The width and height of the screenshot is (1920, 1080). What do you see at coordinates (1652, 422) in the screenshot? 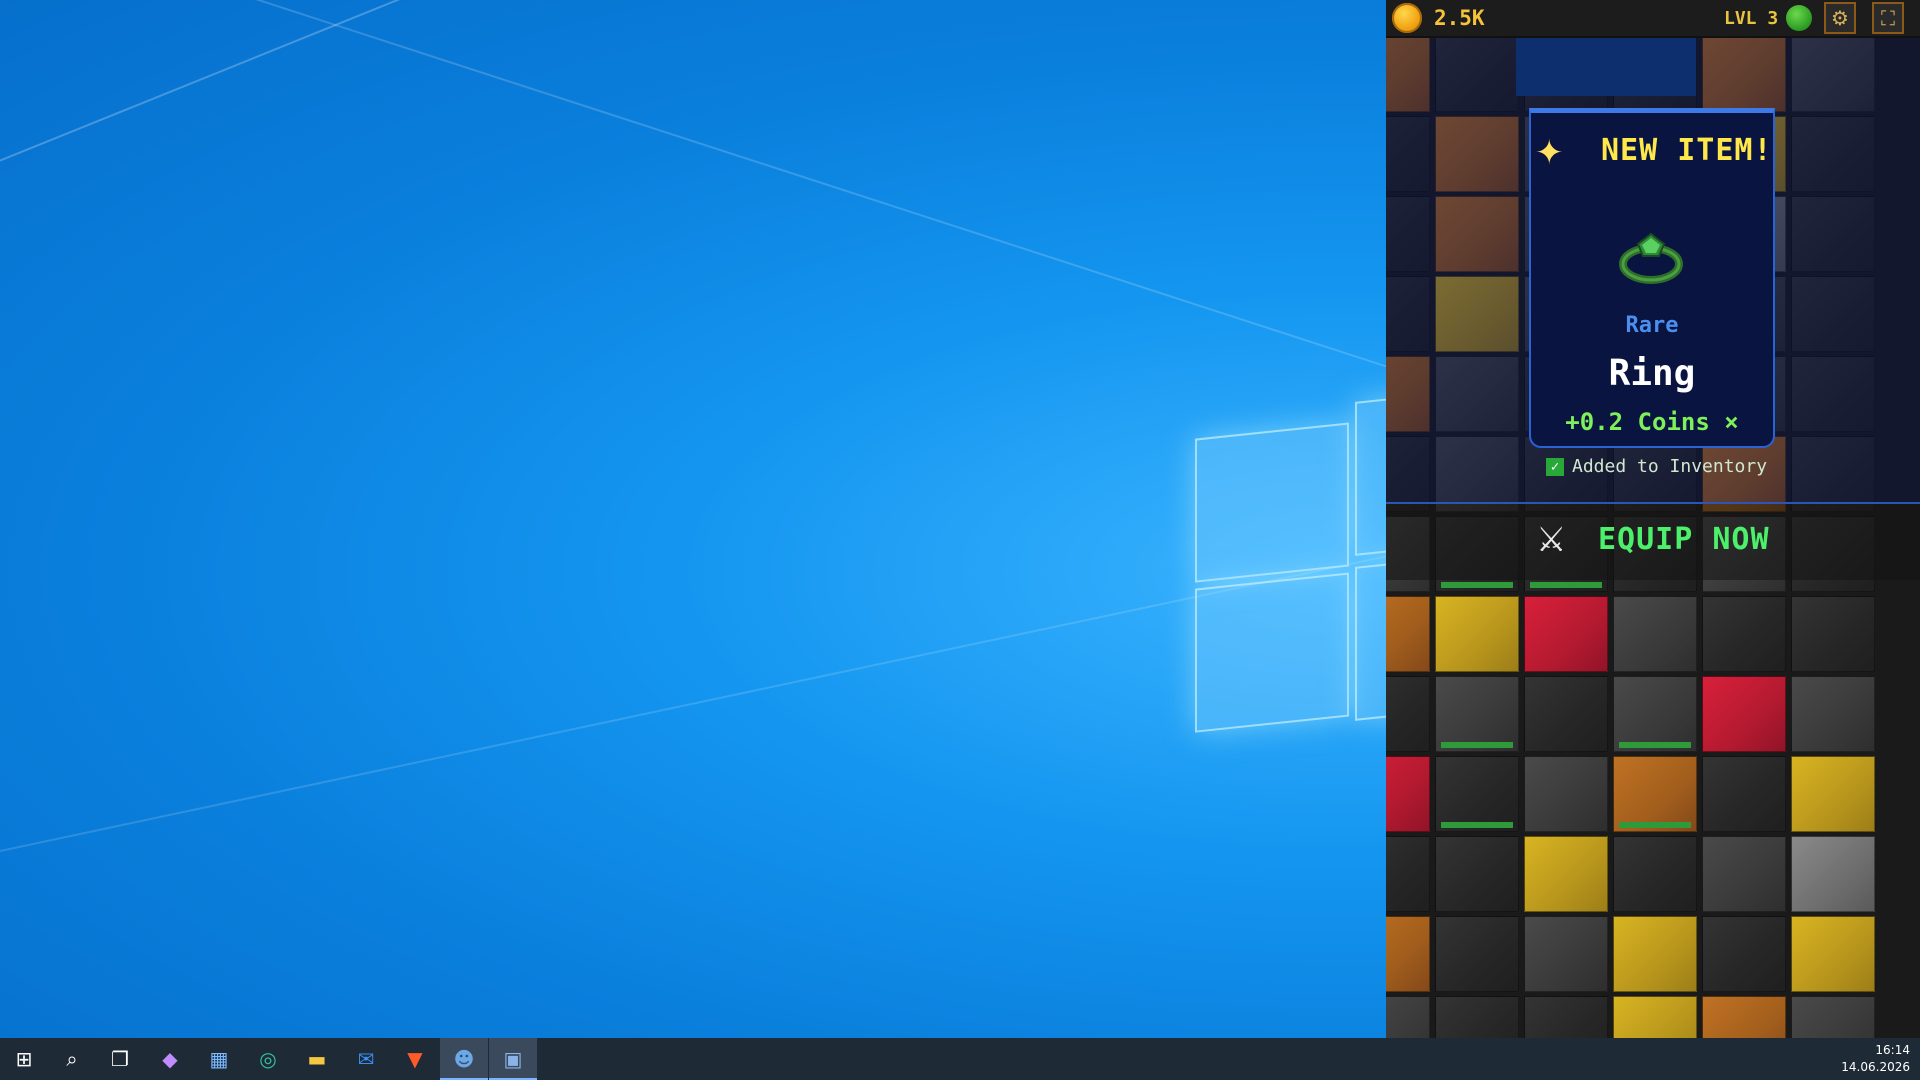
I see `item-bonus: +0.2 Coins ×` at bounding box center [1652, 422].